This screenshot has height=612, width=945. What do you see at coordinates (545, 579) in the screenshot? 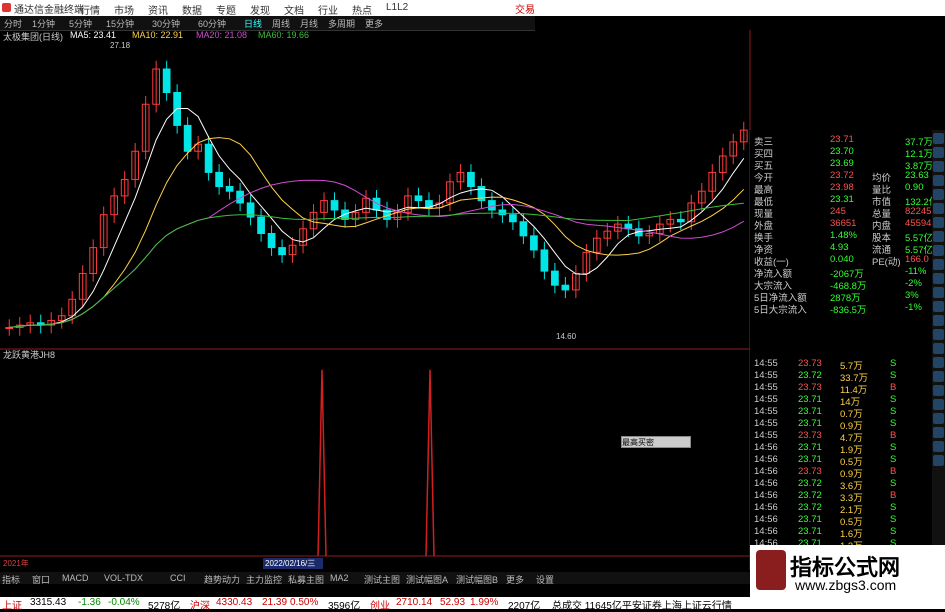
I see `indicator-tab-13: 设置` at bounding box center [545, 579].